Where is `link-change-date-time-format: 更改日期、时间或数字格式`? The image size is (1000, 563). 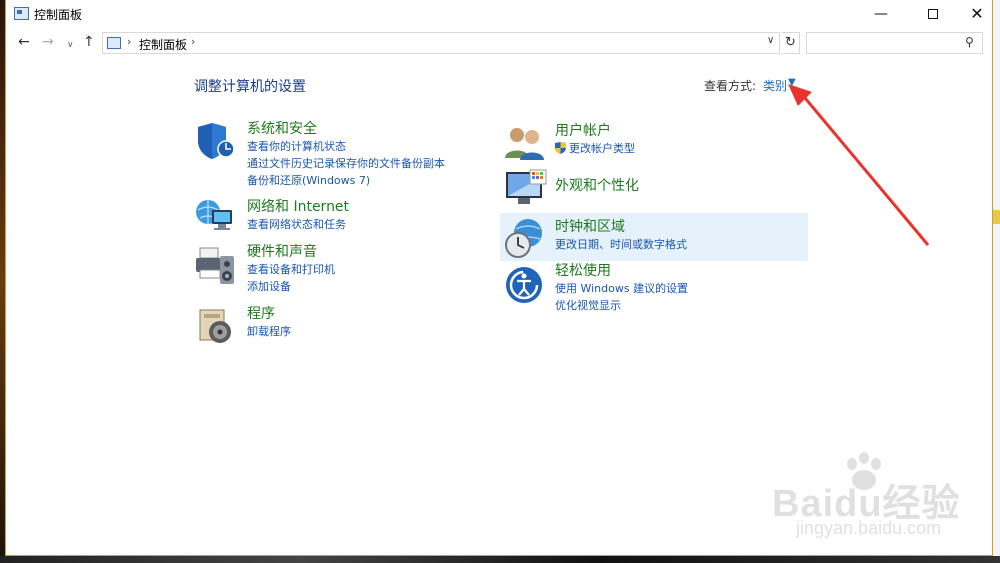
link-change-date-time-format: 更改日期、时间或数字格式 is located at coordinates (621, 244).